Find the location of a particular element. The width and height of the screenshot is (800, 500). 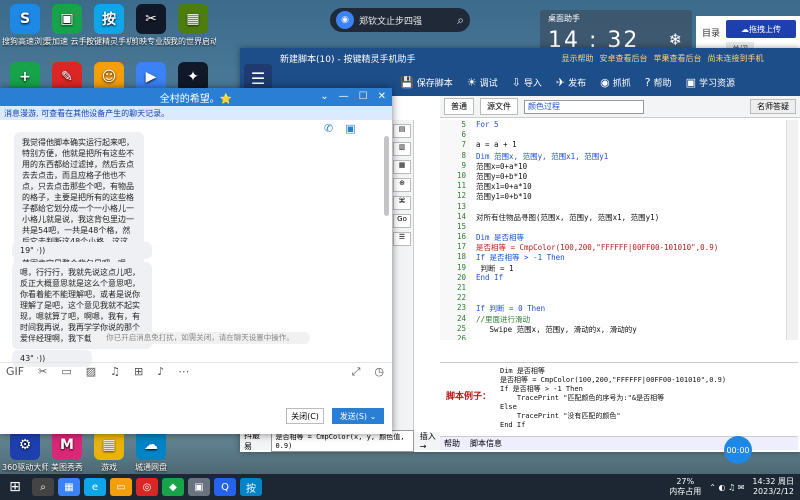

tab-script-info: 脚本信息 is located at coordinates (486, 443).